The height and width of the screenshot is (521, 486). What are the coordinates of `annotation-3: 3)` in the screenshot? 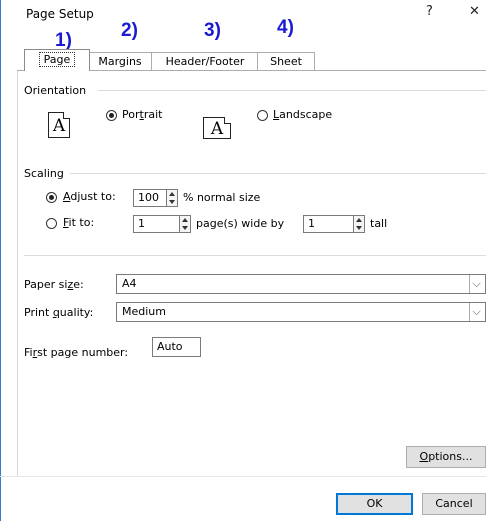 It's located at (212, 30).